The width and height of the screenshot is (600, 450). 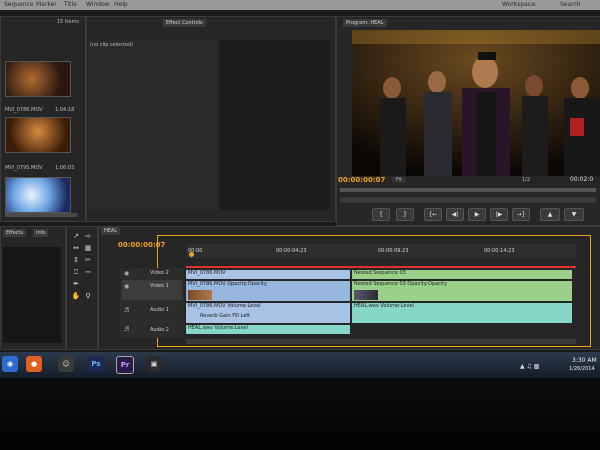 I want to click on slip-tool-icon: ⎕, so click(x=76, y=272).